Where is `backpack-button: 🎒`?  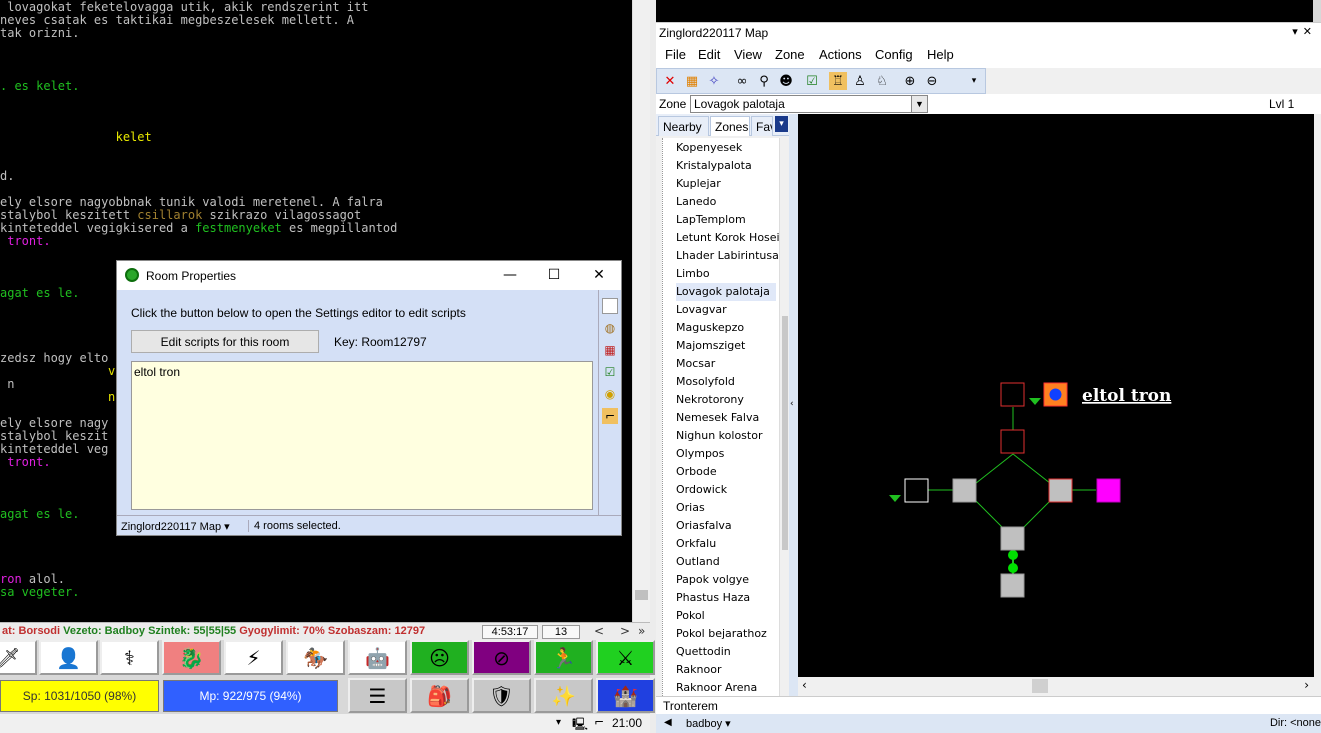 backpack-button: 🎒 is located at coordinates (439, 695).